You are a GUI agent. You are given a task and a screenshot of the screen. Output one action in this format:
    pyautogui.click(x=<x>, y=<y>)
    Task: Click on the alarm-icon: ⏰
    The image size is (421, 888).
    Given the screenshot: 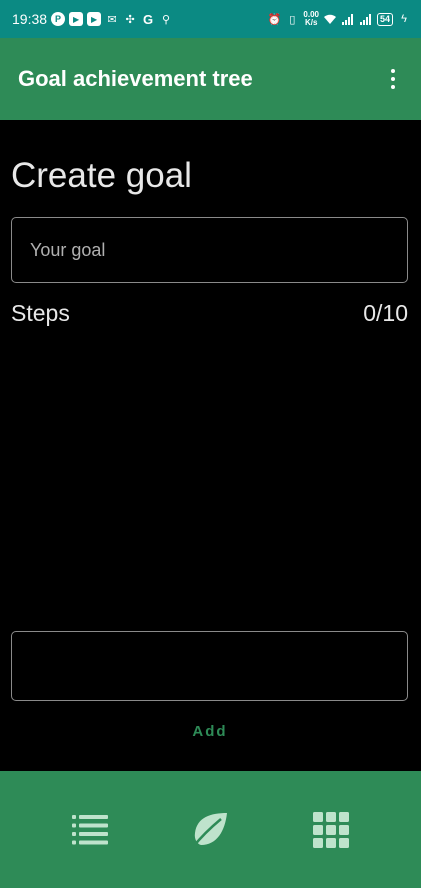 What is the action you would take?
    pyautogui.click(x=274, y=19)
    